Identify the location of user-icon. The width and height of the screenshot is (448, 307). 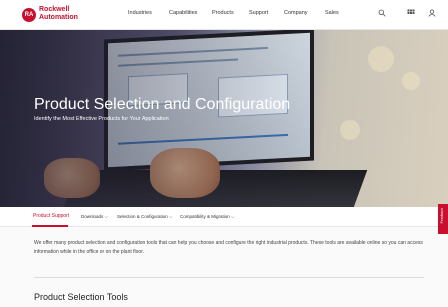
(432, 14).